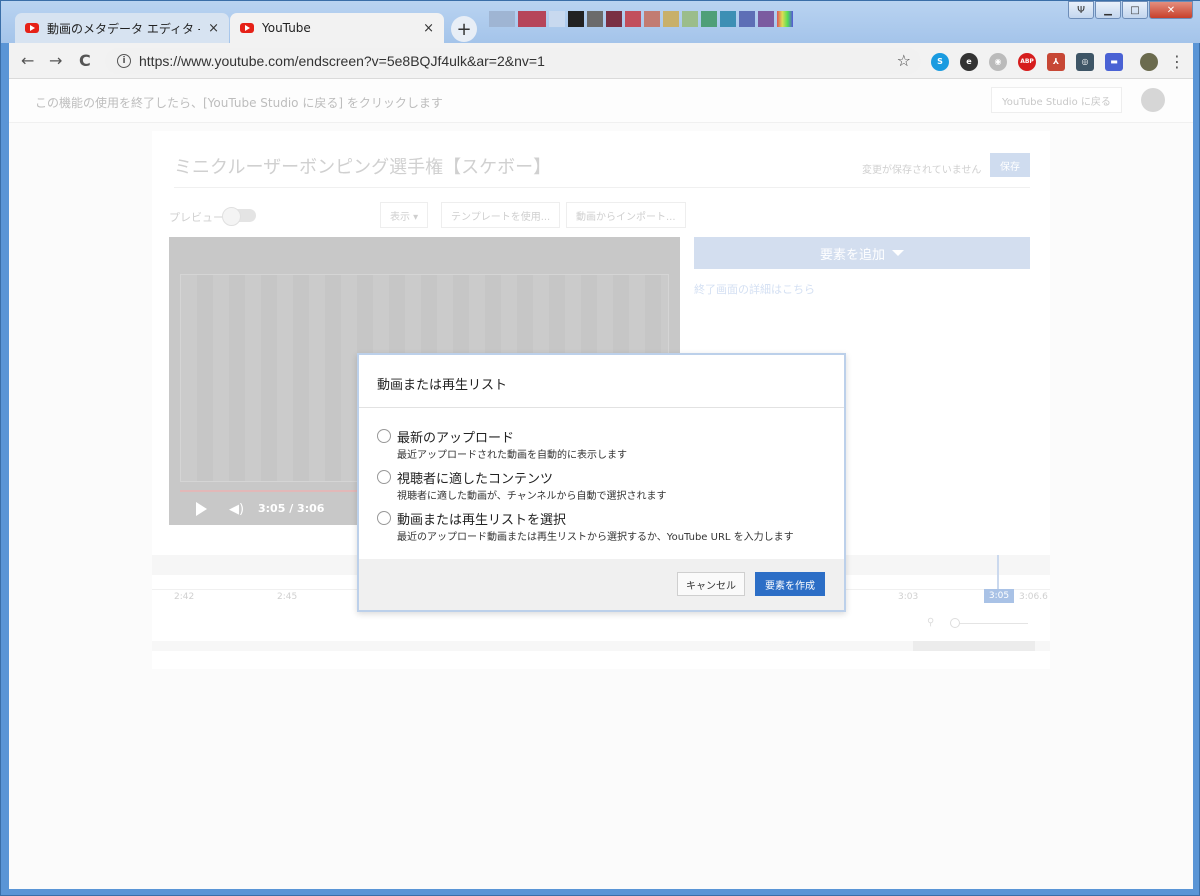 The width and height of the screenshot is (1200, 896). What do you see at coordinates (922, 170) in the screenshot?
I see `unsaved-status: 変更が保存されていません` at bounding box center [922, 170].